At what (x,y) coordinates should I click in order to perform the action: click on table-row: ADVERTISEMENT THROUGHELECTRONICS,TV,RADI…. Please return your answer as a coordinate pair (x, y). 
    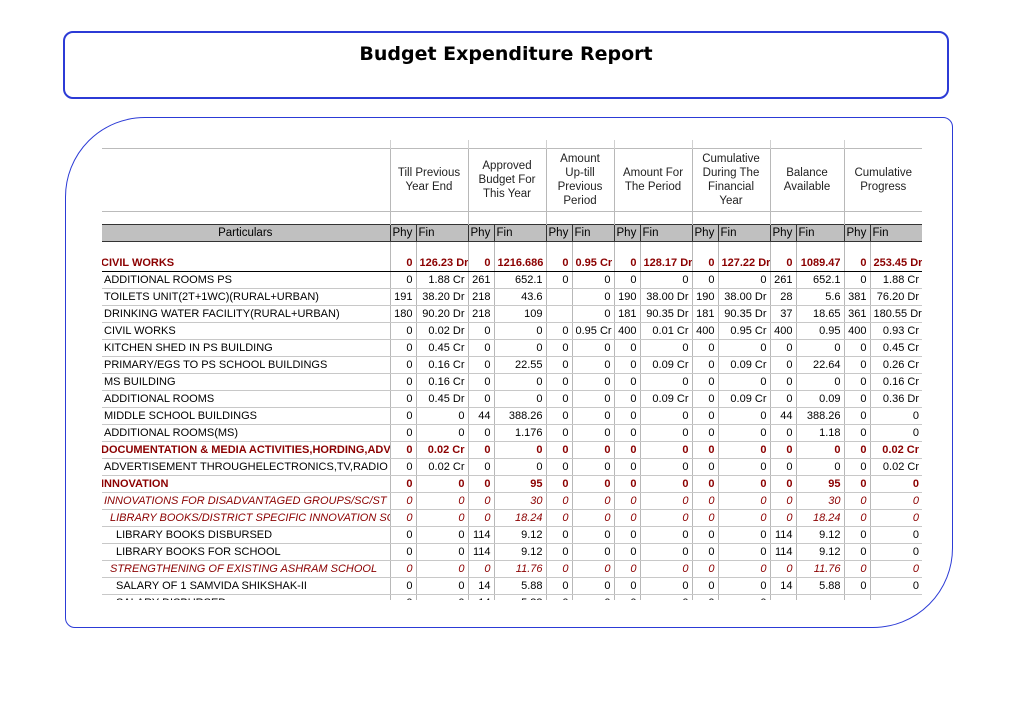
    Looking at the image, I should click on (512, 467).